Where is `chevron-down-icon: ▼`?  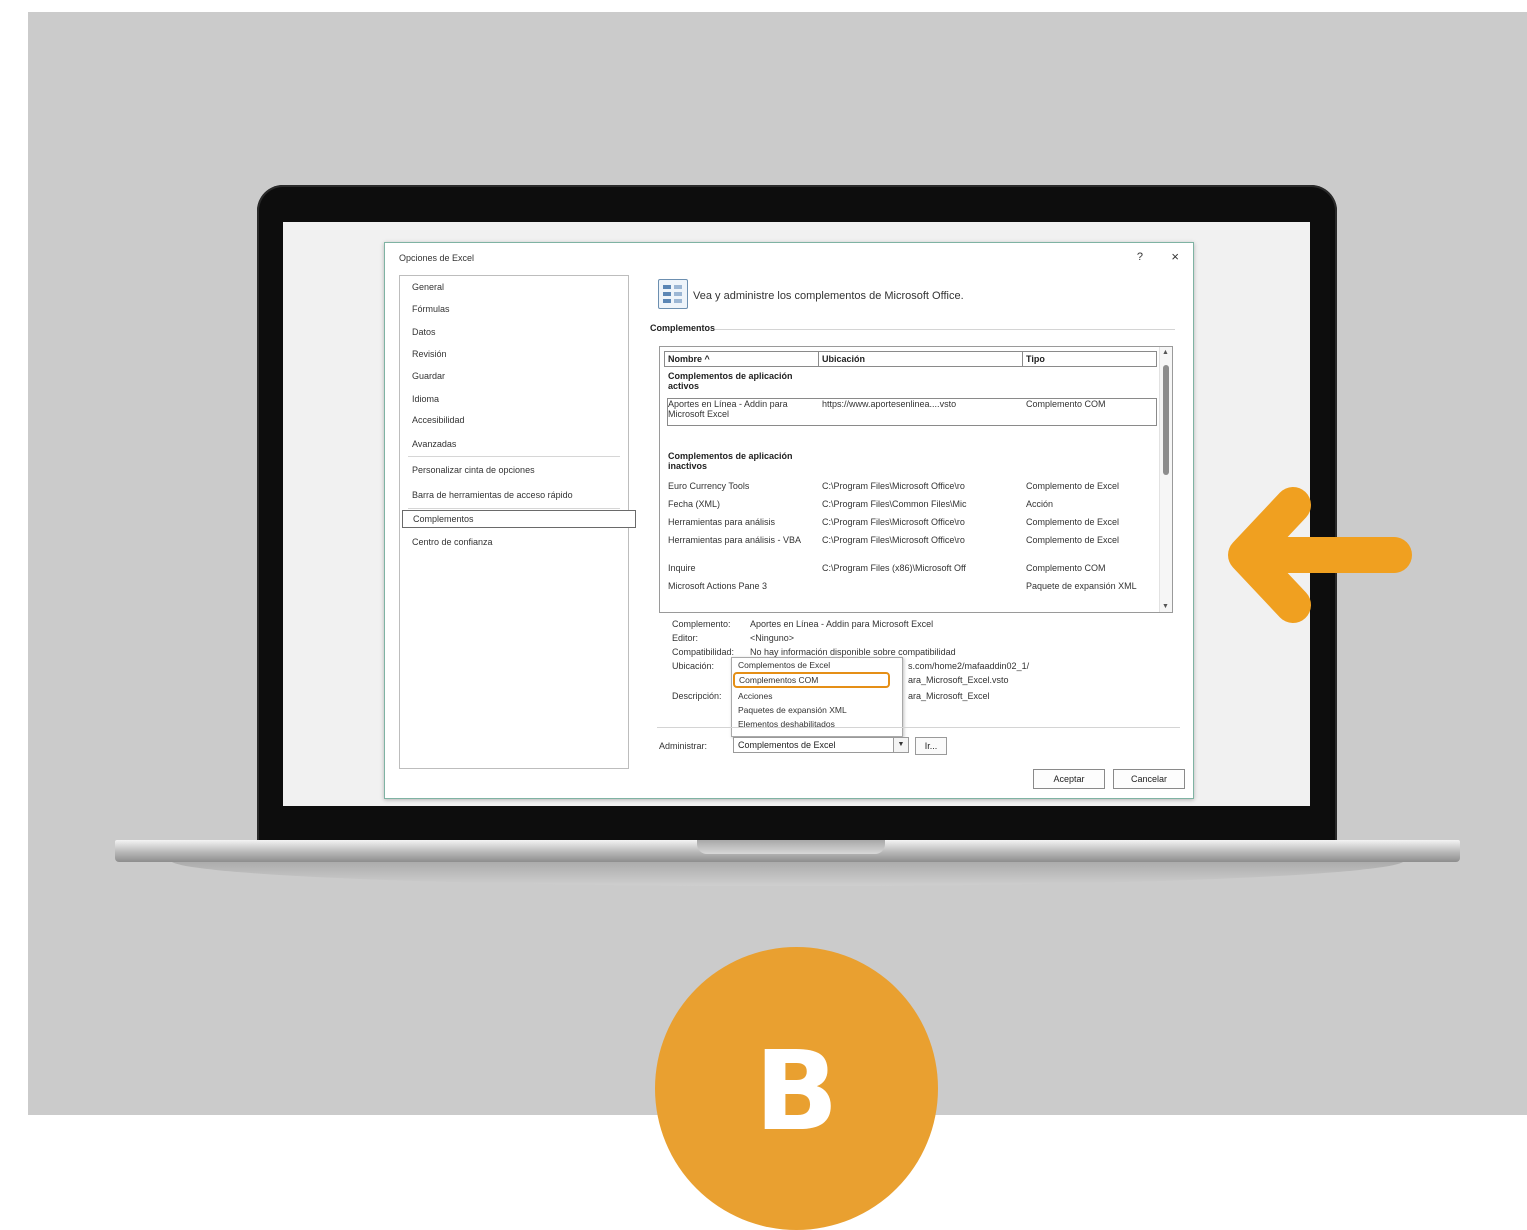 chevron-down-icon: ▼ is located at coordinates (900, 745).